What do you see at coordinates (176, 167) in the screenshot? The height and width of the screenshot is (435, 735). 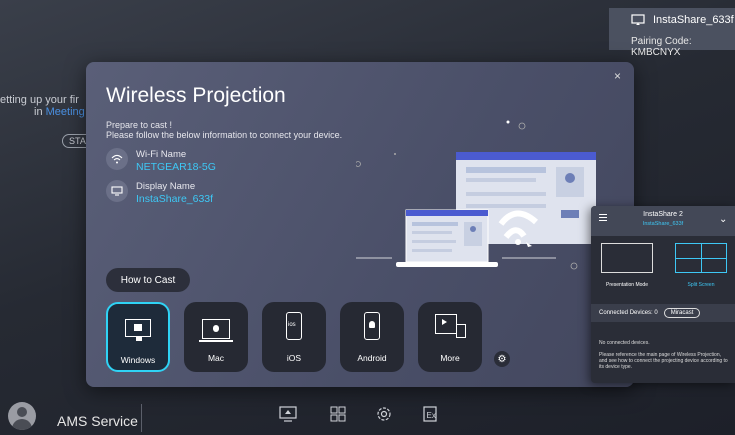 I see `wifi-value: NETGEAR18-5G` at bounding box center [176, 167].